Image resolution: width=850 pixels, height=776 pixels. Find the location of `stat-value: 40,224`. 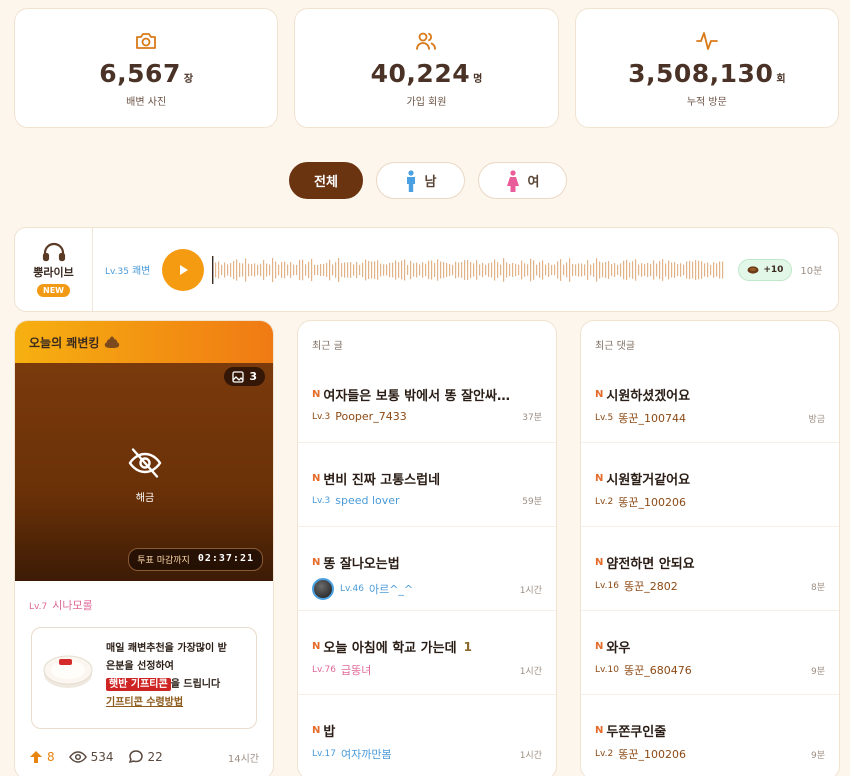

stat-value: 40,224 is located at coordinates (420, 73).